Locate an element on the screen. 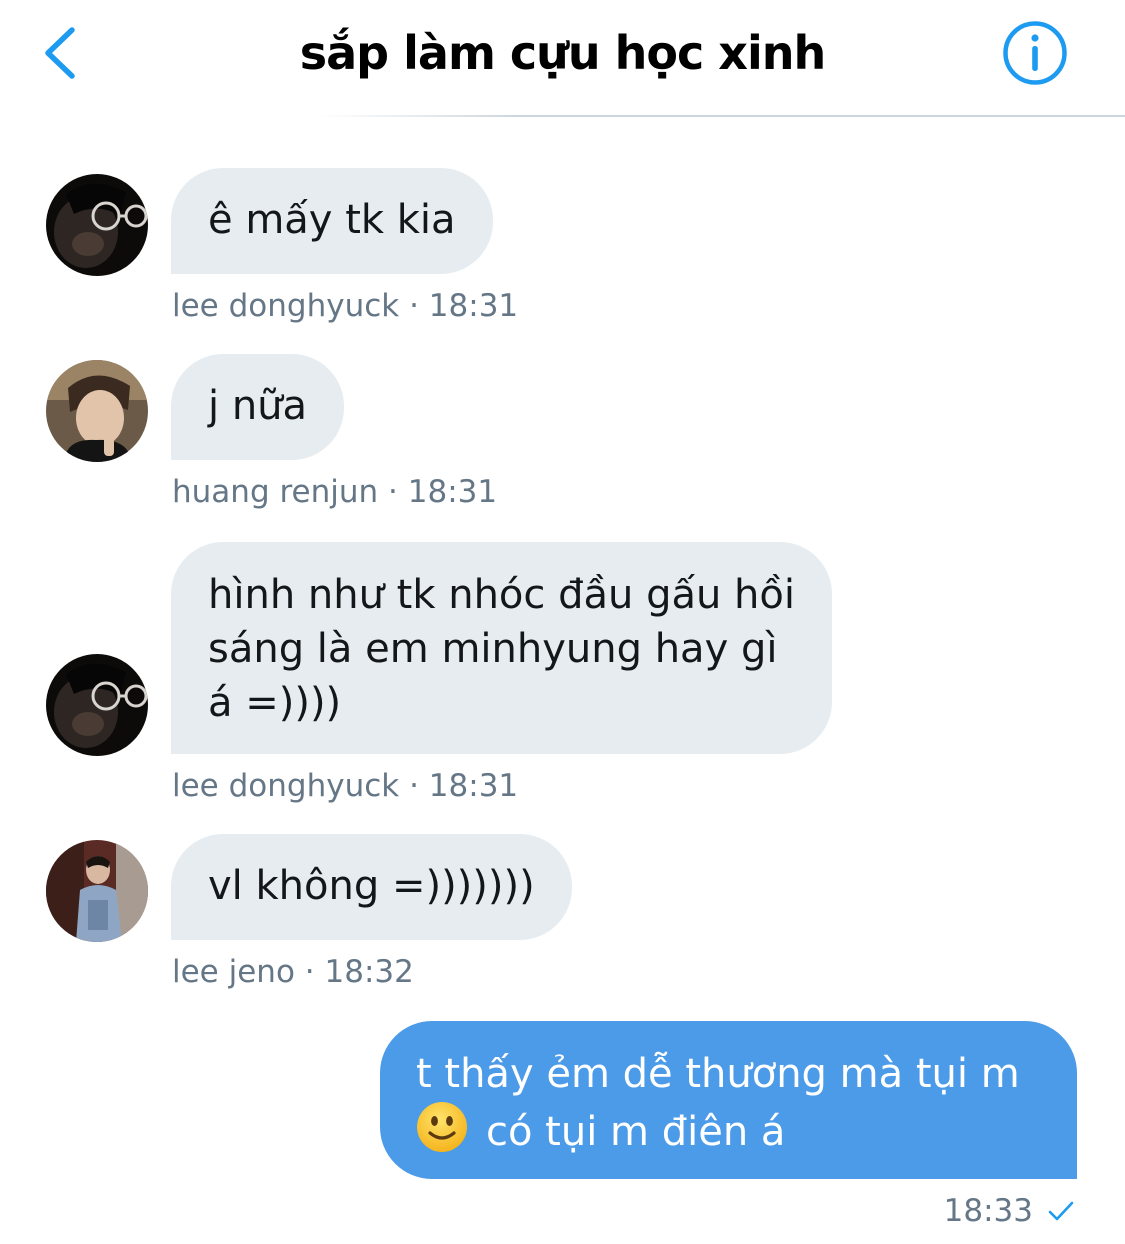 This screenshot has width=1125, height=1244. slightly-smiling-face-icon is located at coordinates (442, 1134).